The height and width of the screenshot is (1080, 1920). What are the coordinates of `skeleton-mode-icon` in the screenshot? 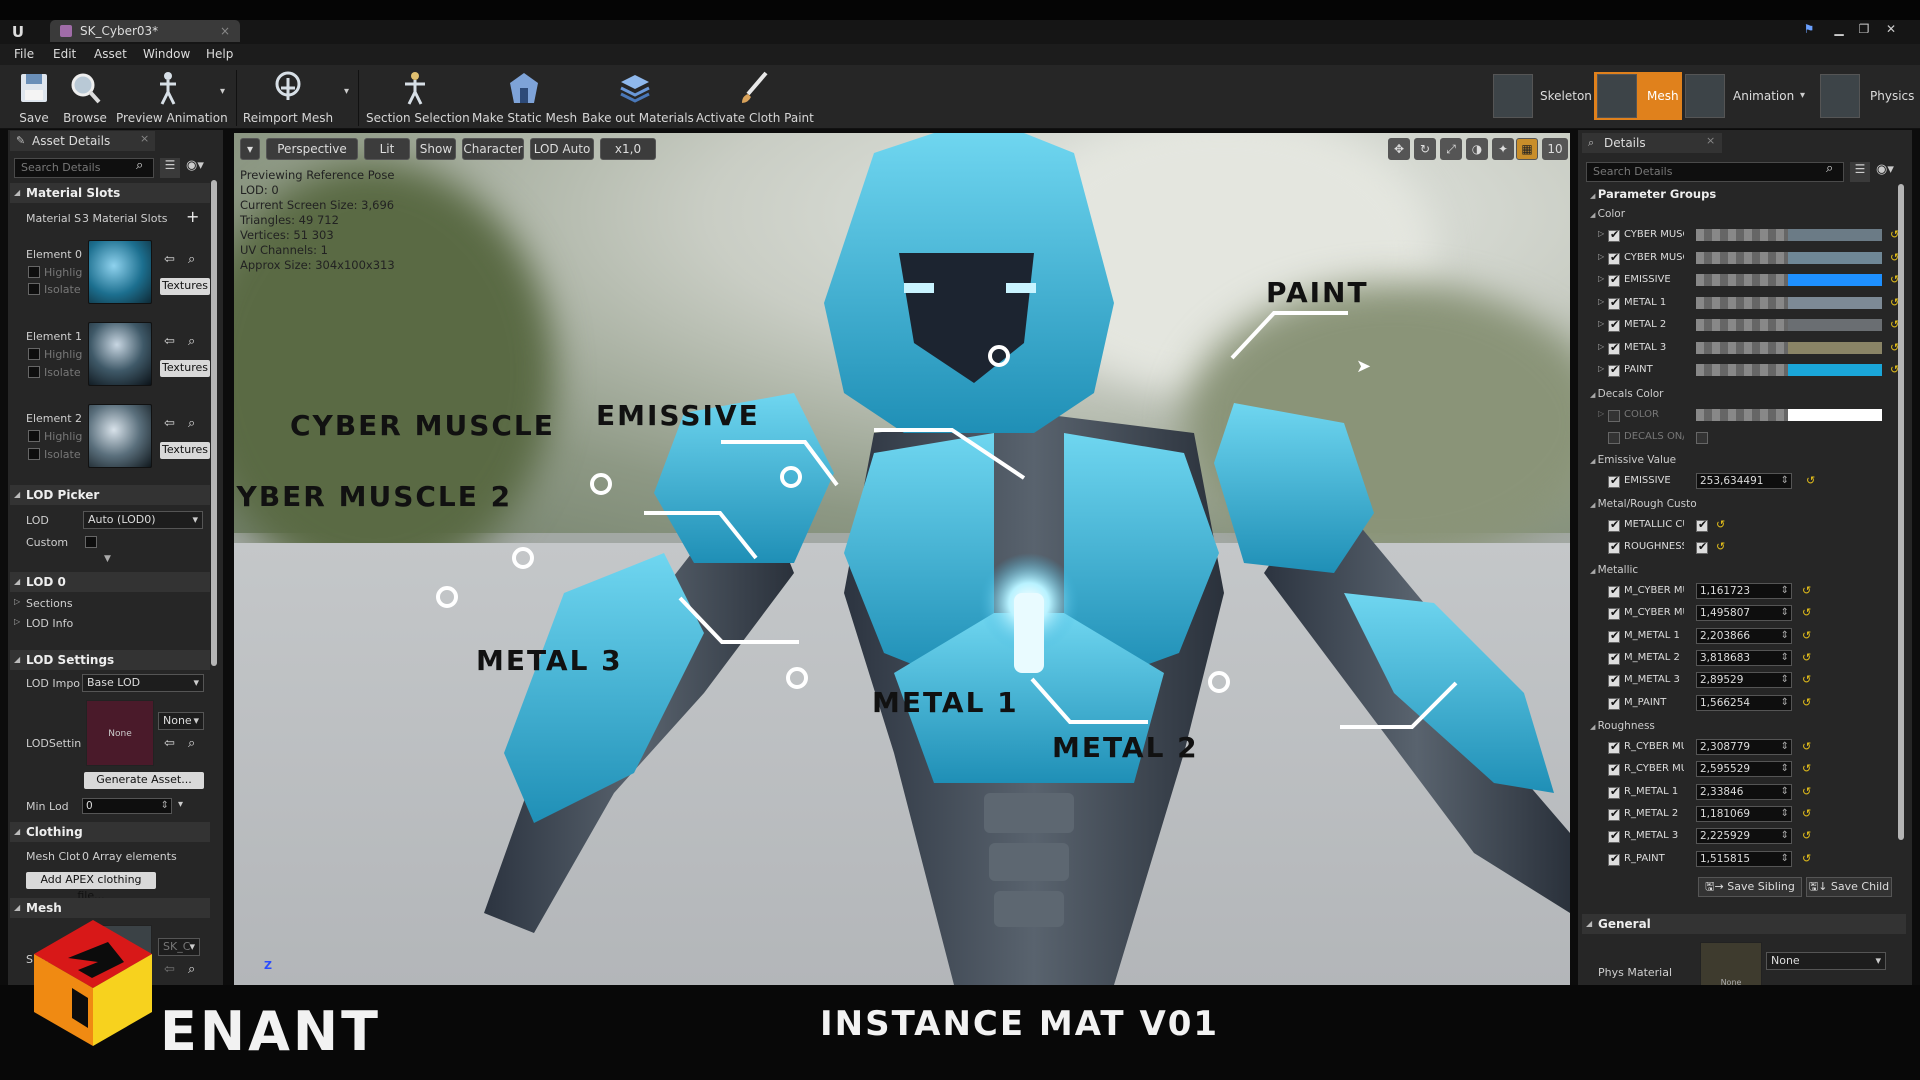 It's located at (1513, 96).